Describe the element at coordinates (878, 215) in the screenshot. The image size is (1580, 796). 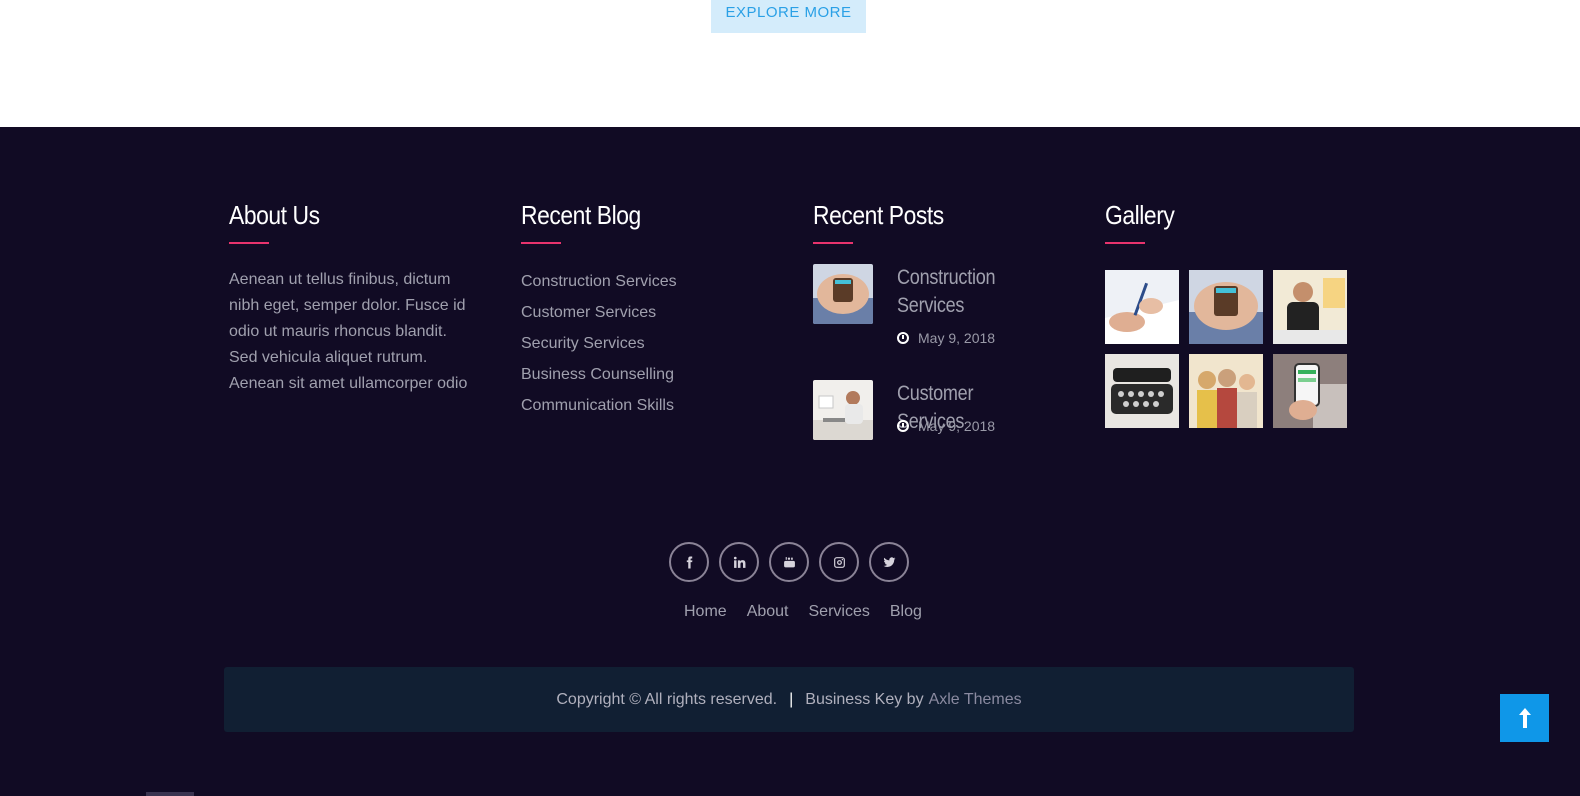
I see `recent-posts-title: Recent Posts` at that location.